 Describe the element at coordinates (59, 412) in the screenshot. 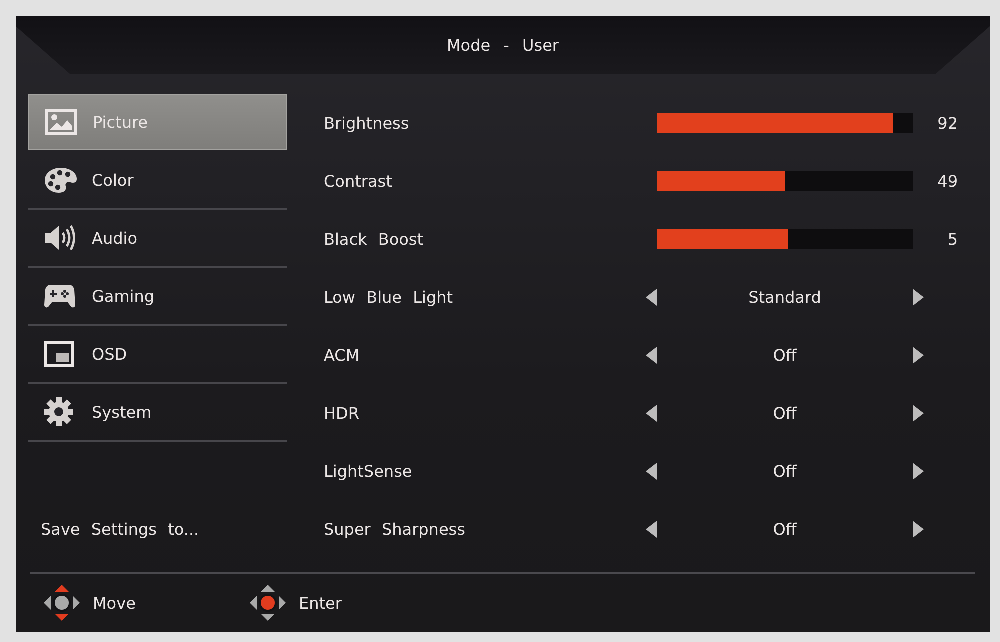

I see `gear-icon` at that location.